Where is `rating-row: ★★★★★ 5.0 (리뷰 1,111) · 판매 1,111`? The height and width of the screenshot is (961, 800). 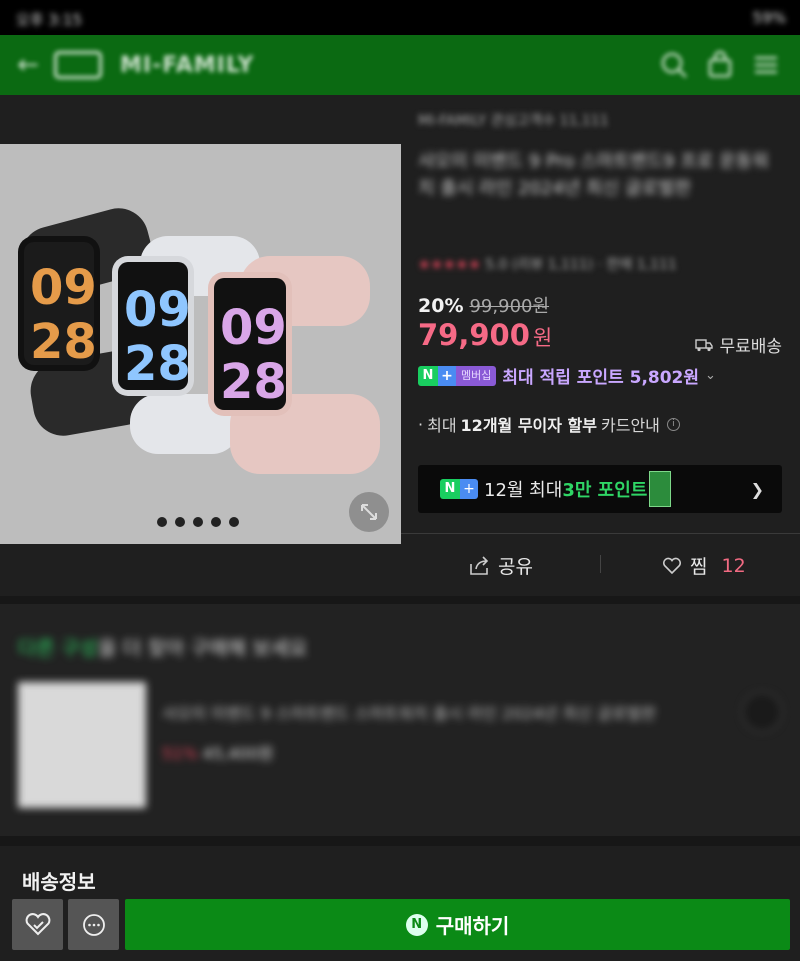
rating-row: ★★★★★ 5.0 (리뷰 1,111) · 판매 1,111 is located at coordinates (603, 264).